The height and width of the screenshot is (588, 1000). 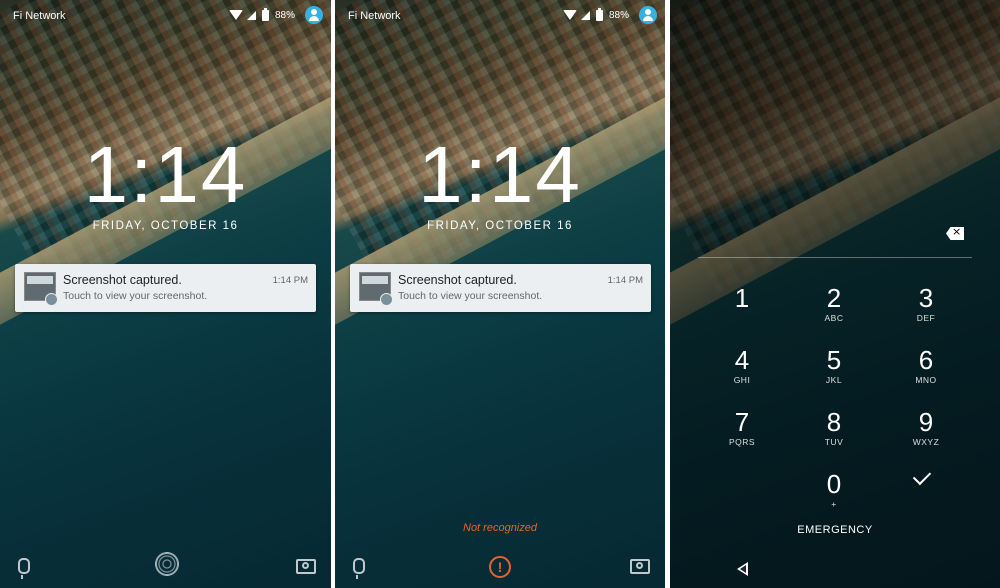 I want to click on key-7: 7 PQRS, so click(x=742, y=427).